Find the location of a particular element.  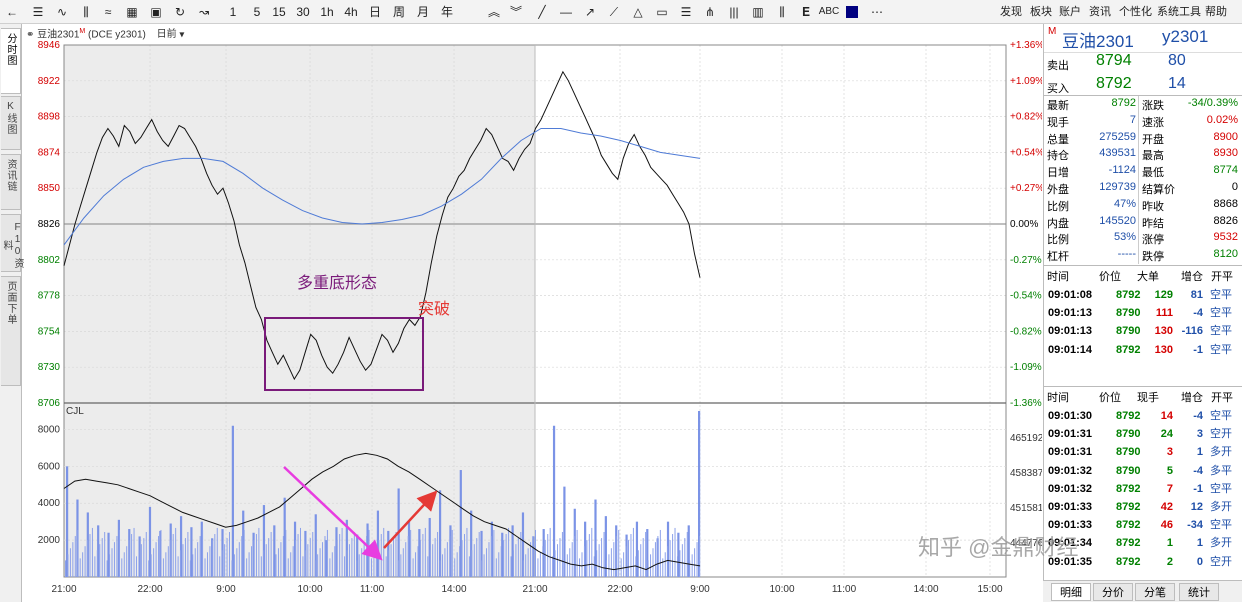

menu-icon: ☰ is located at coordinates (38, 12).